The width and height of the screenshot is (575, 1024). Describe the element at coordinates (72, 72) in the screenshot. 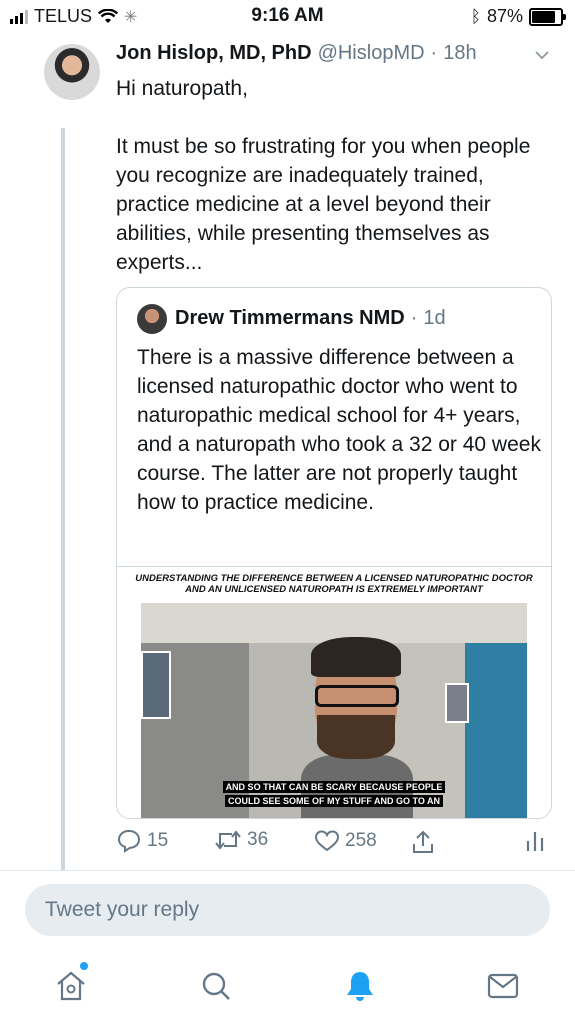

I see `avatar` at that location.